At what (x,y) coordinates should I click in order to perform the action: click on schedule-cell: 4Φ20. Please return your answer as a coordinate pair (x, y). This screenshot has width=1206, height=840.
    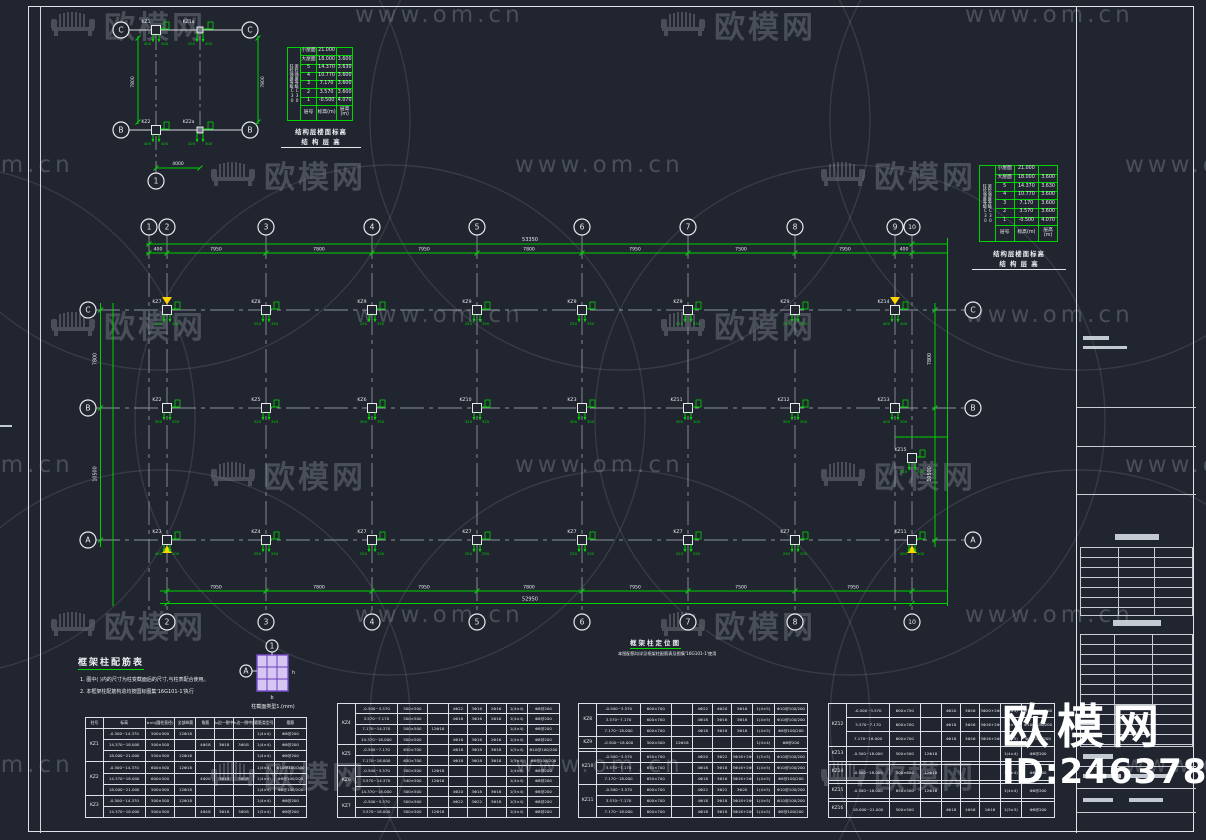
    Looking at the image, I should click on (951, 710).